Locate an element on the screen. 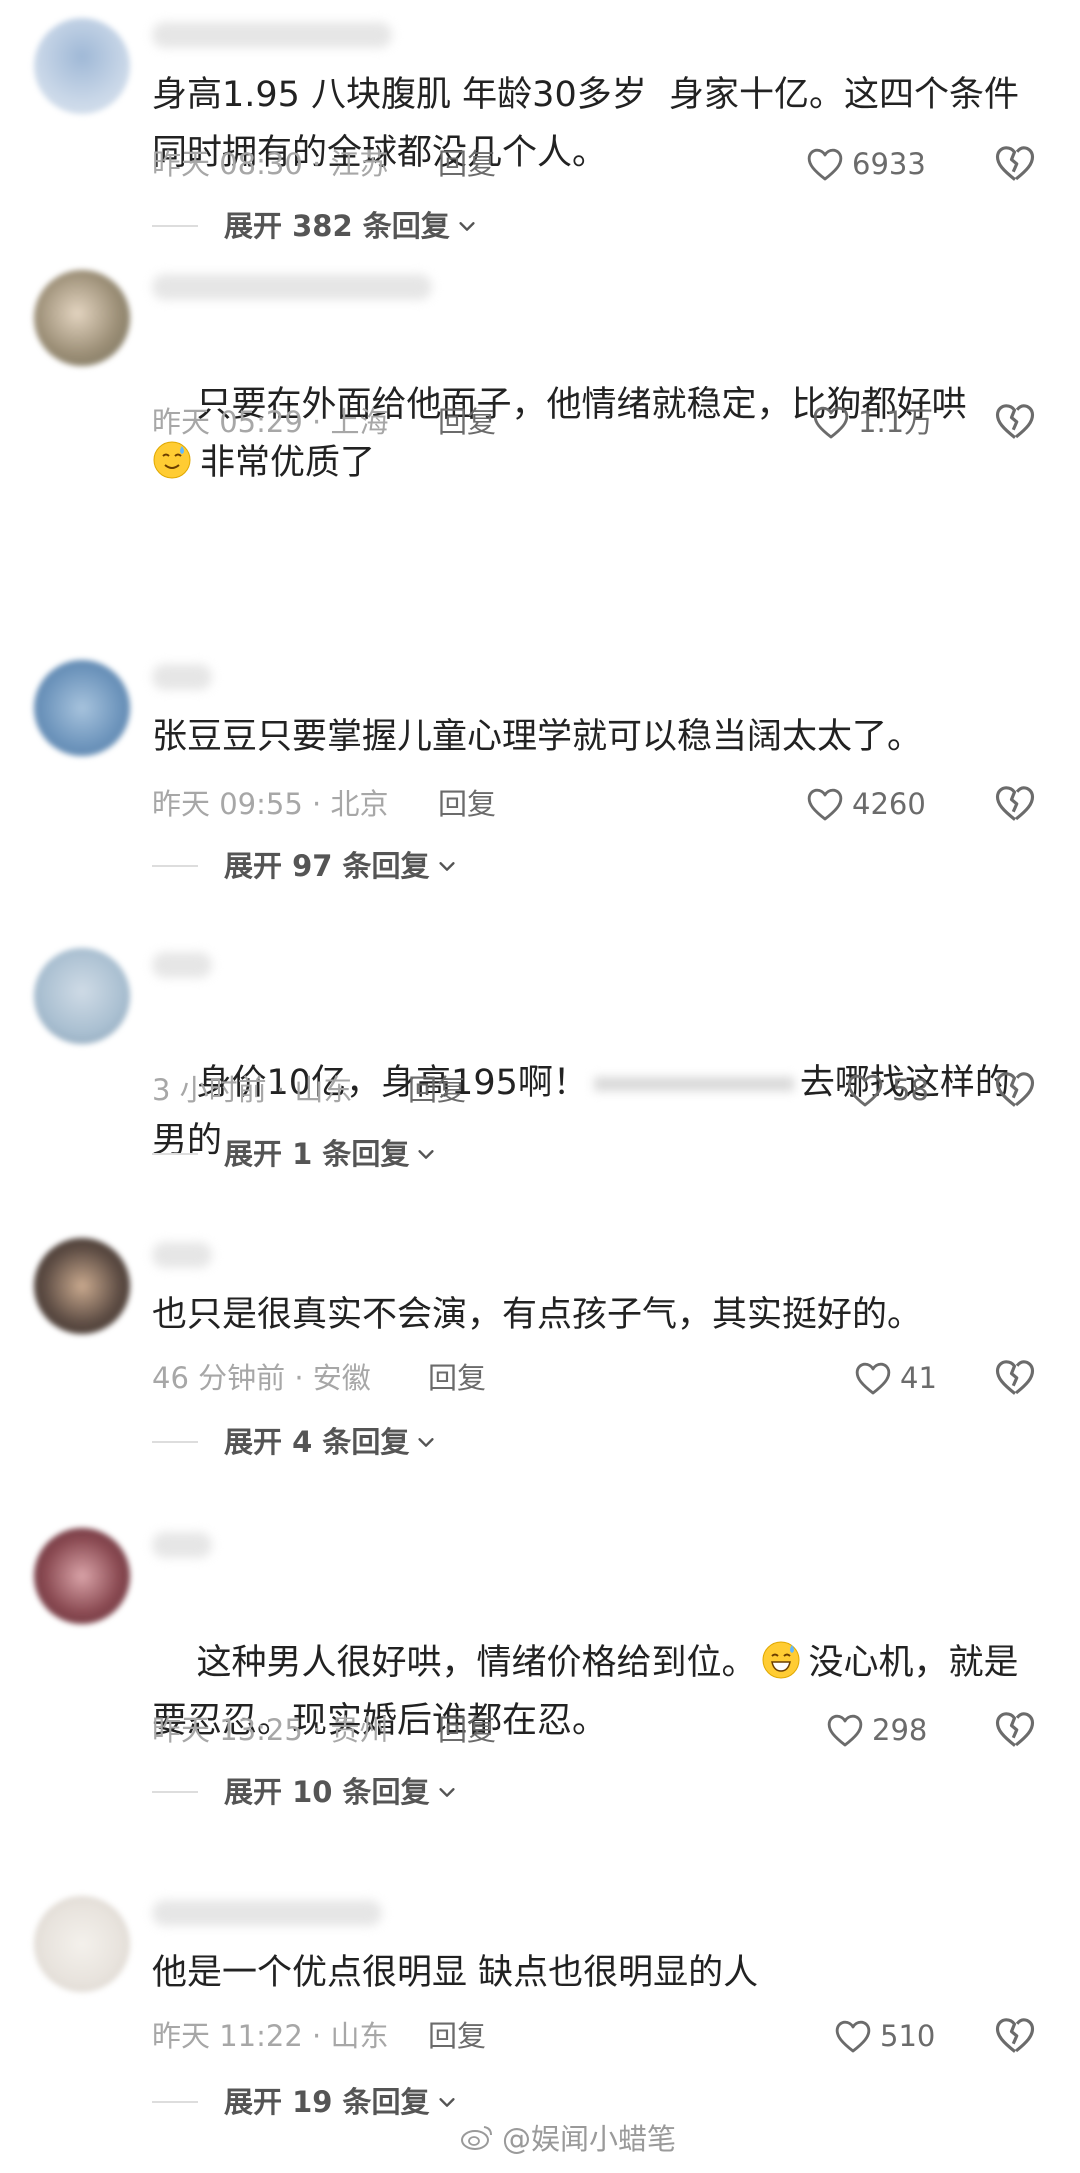 This screenshot has width=1080, height=2173. like-button: 6933 is located at coordinates (866, 164).